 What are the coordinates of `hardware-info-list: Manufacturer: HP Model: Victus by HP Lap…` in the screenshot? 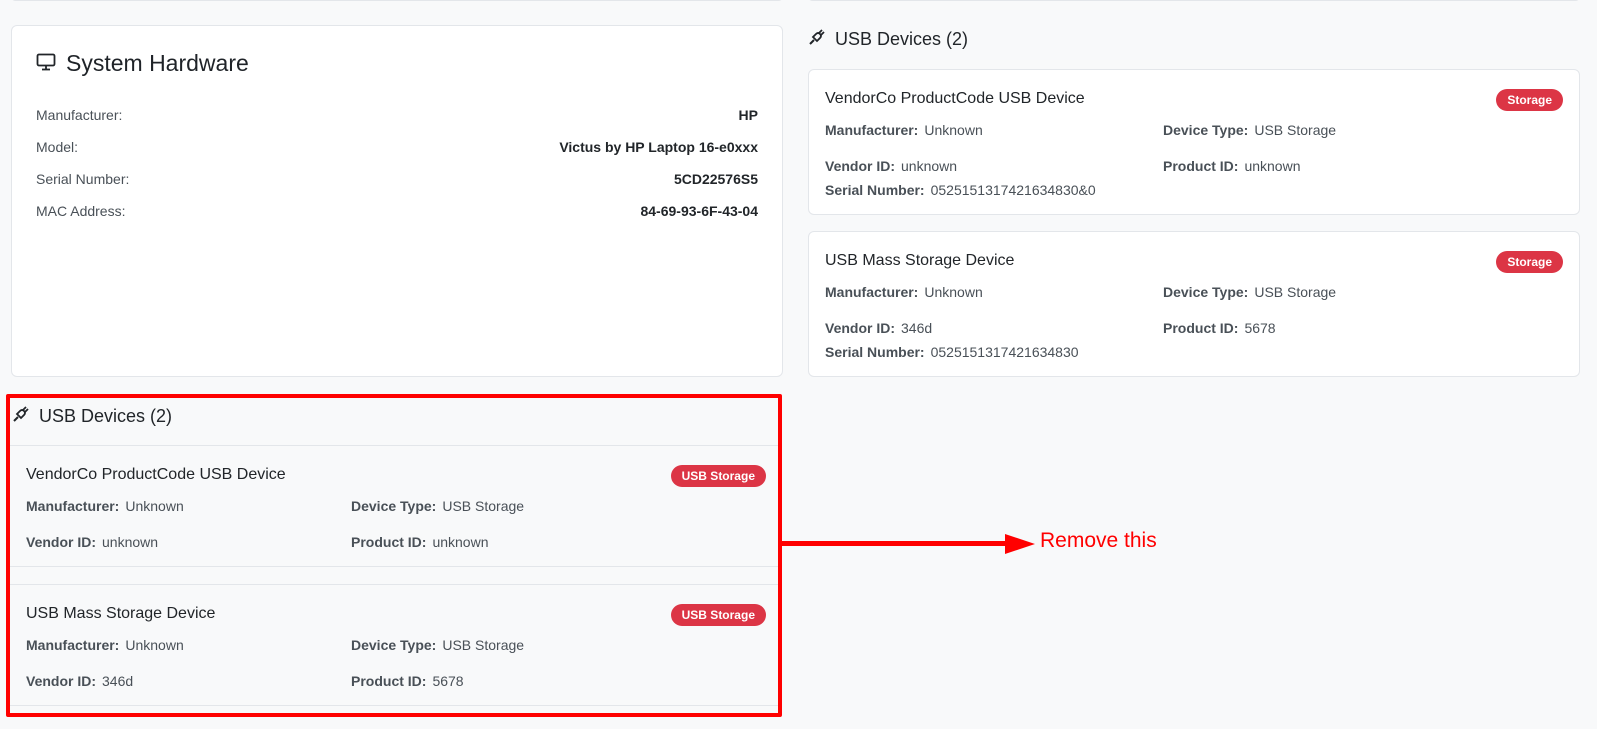 It's located at (397, 163).